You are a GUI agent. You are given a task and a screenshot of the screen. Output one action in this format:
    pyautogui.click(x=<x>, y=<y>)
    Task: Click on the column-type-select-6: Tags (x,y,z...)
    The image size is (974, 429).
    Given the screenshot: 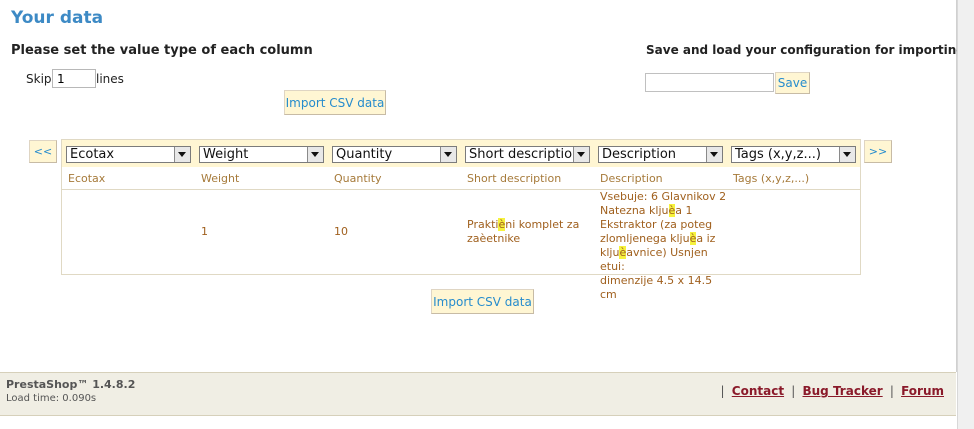 What is the action you would take?
    pyautogui.click(x=793, y=154)
    